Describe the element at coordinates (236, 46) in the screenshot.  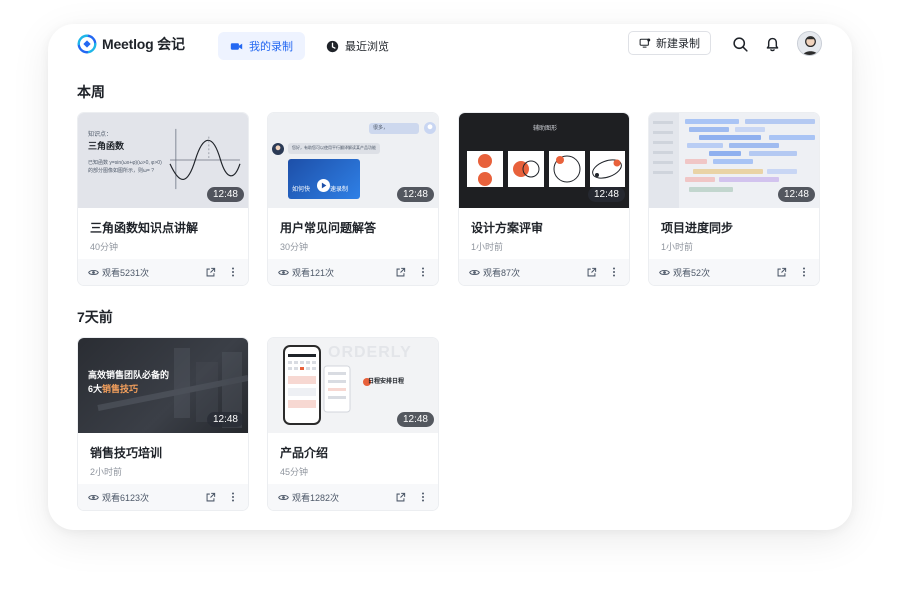
I see `video-camera-icon` at that location.